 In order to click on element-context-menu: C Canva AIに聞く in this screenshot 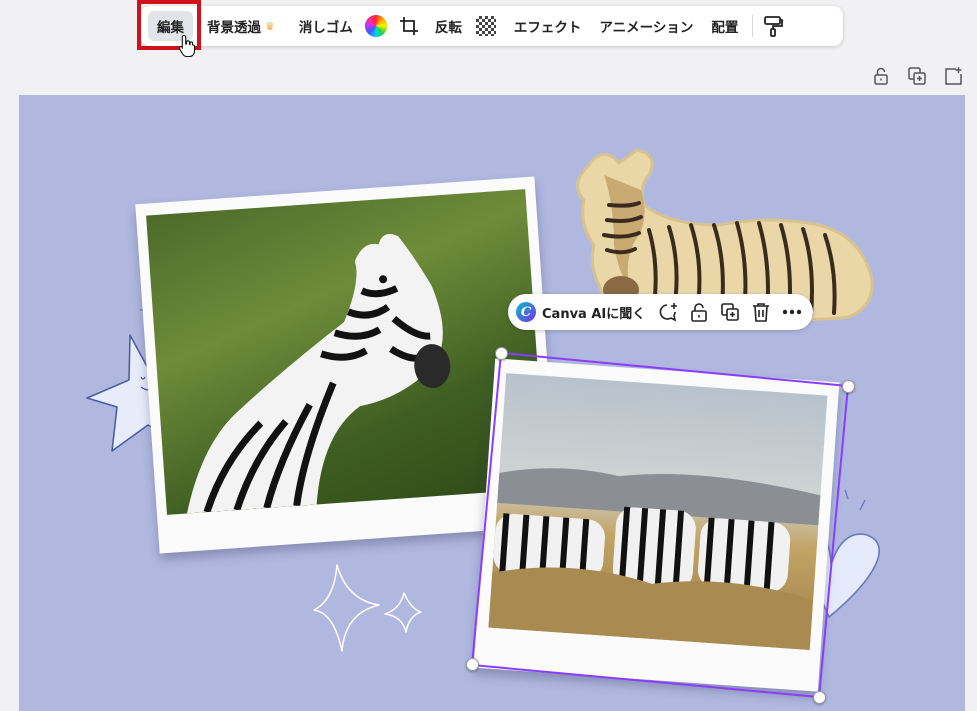, I will do `click(660, 312)`.